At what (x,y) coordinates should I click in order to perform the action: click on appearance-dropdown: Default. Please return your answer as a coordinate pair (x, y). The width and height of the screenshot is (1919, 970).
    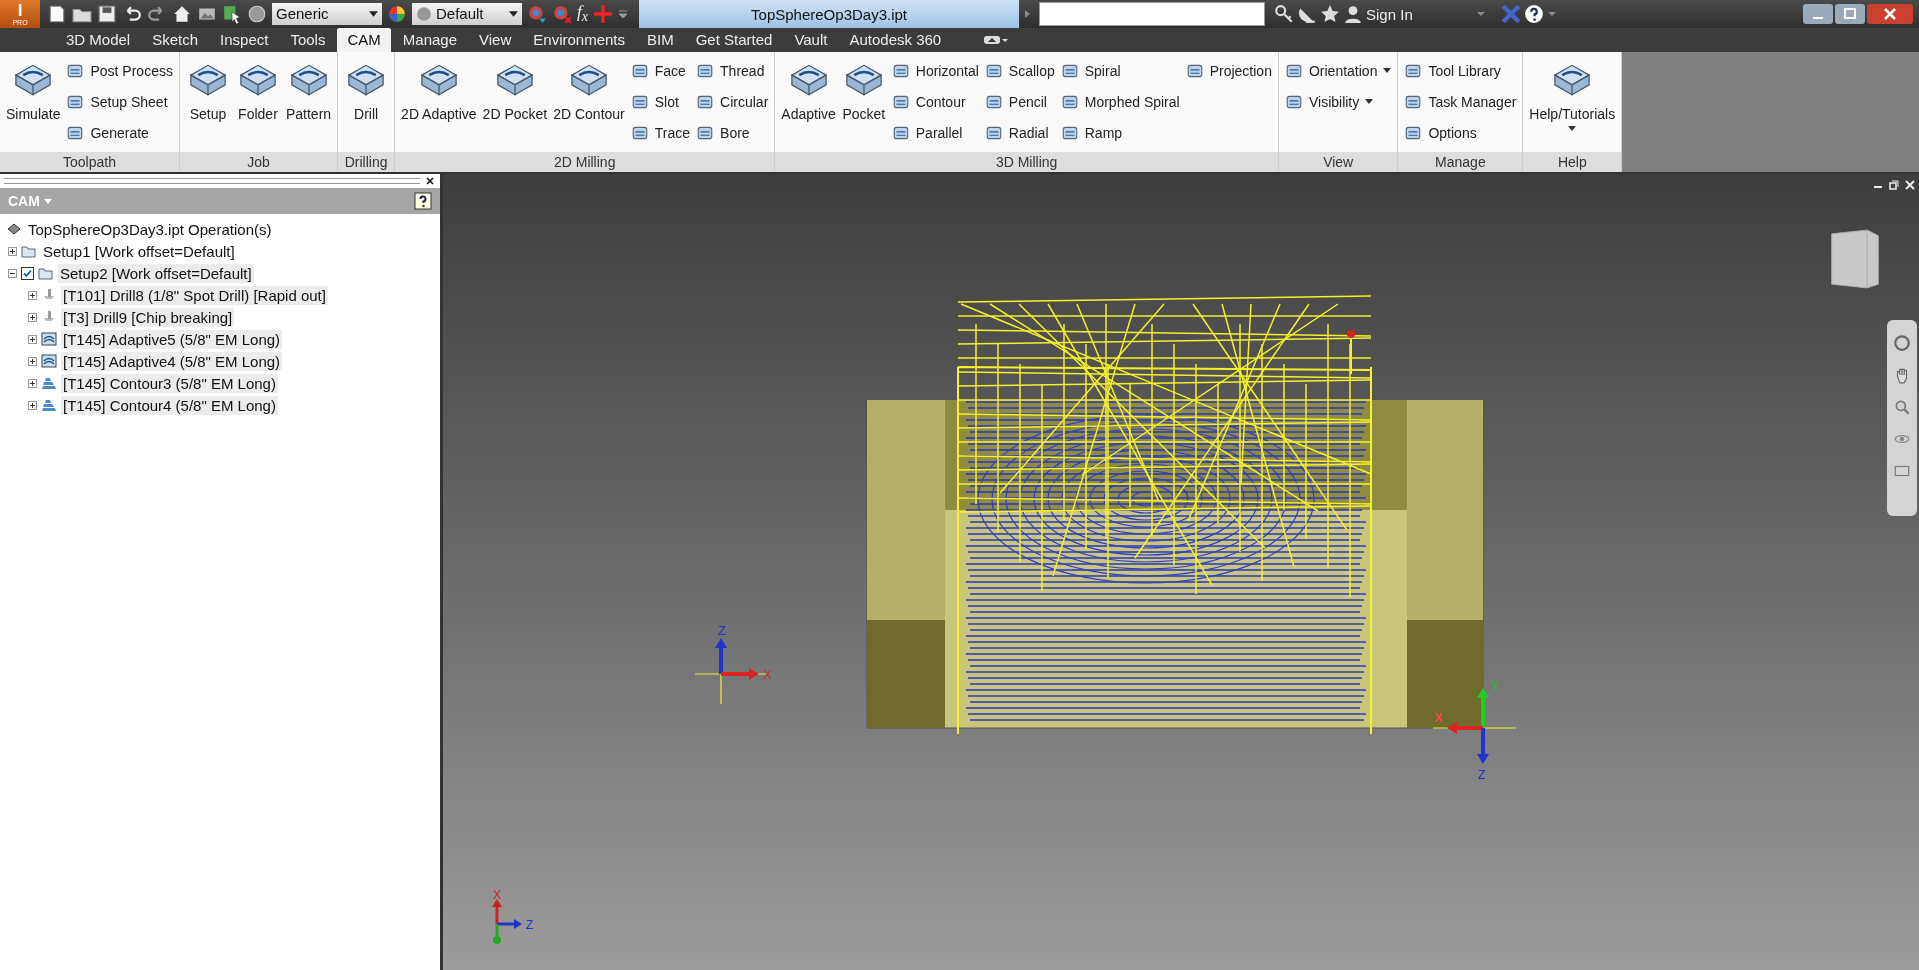
    Looking at the image, I should click on (467, 14).